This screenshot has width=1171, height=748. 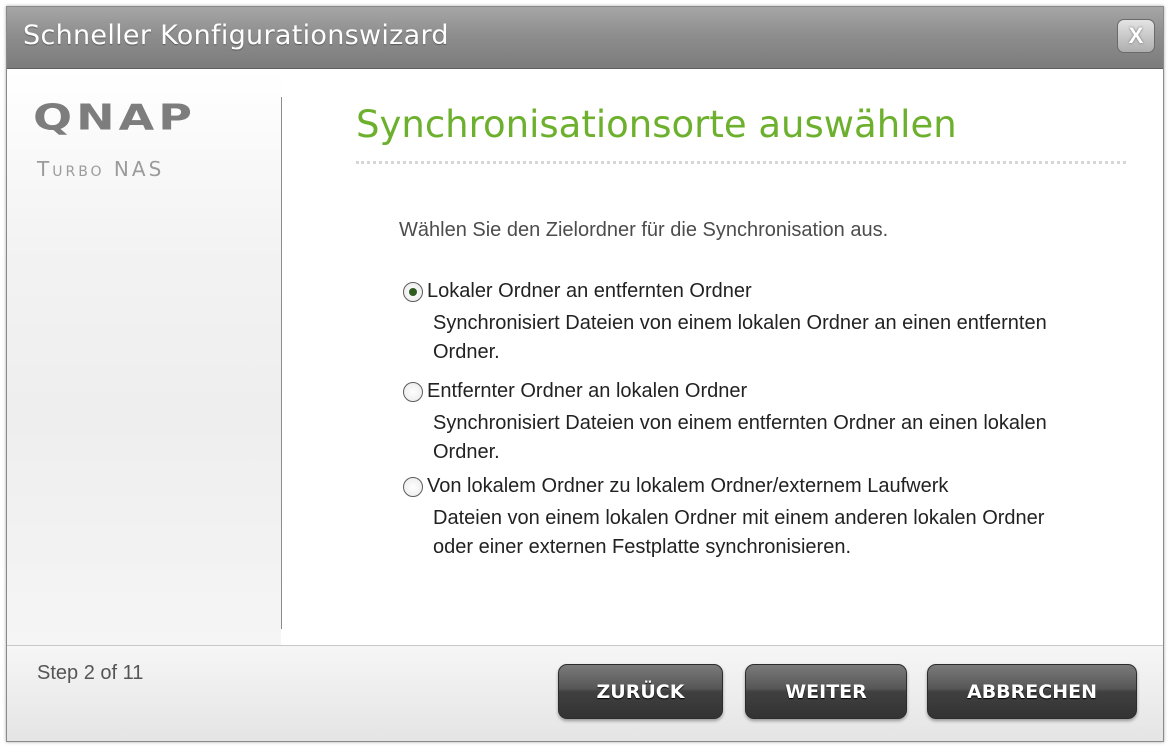 I want to click on step-indicator: Step 2 of 11, so click(x=90, y=673).